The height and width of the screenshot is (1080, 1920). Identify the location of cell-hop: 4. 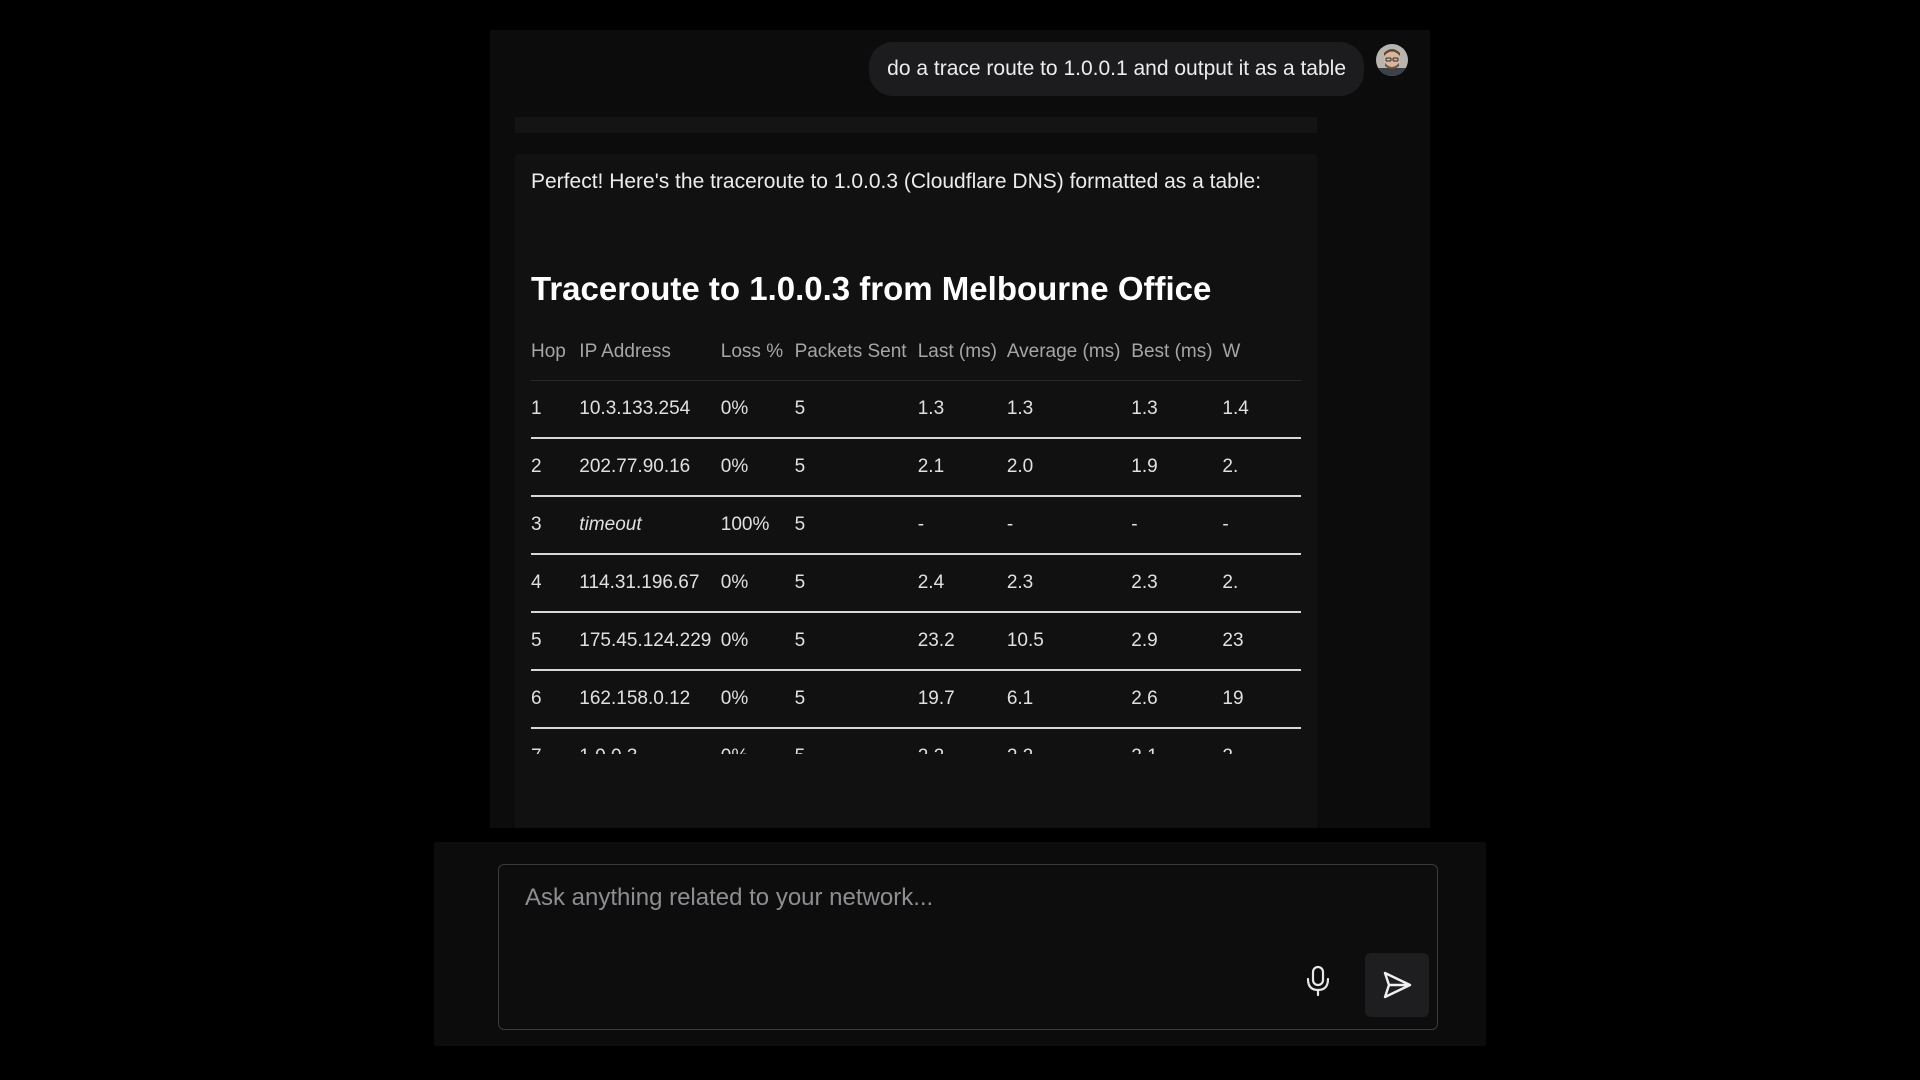
(555, 583).